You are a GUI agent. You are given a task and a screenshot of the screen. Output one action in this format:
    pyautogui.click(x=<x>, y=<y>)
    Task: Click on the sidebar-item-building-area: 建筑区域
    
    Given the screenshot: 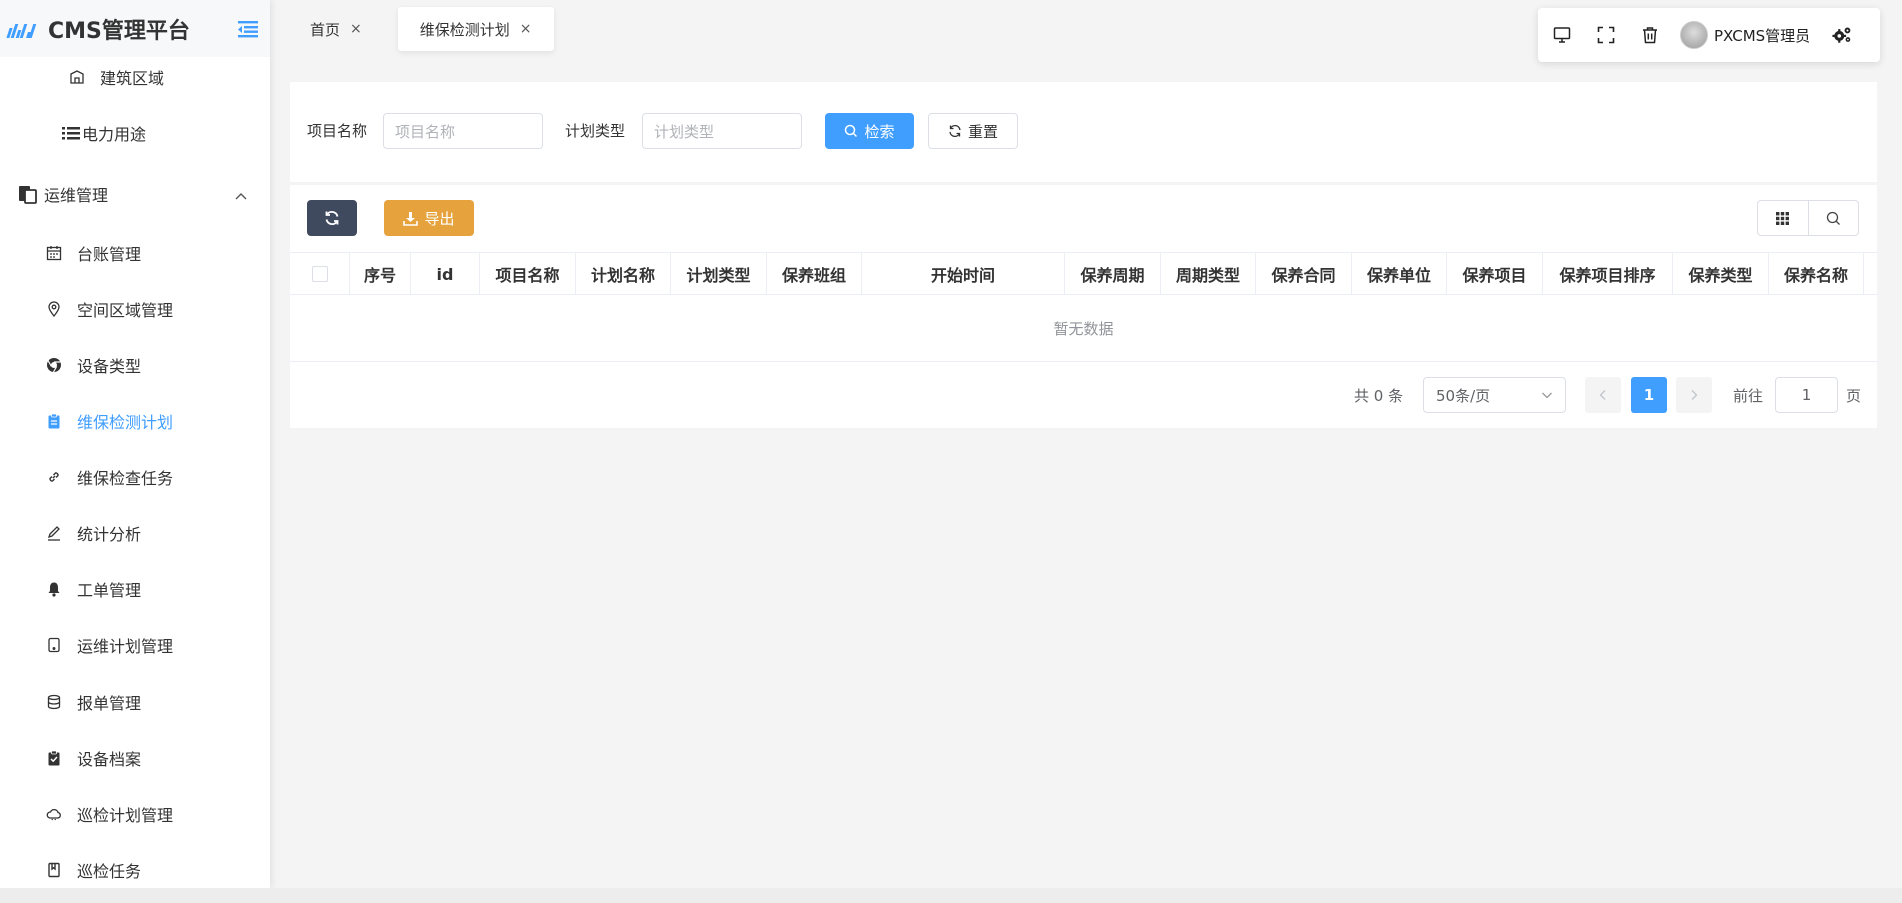 What is the action you would take?
    pyautogui.click(x=135, y=77)
    